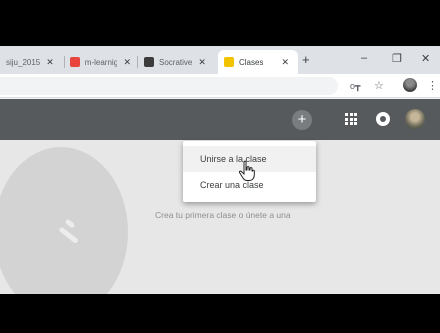 This screenshot has height=333, width=440. What do you see at coordinates (64, 220) in the screenshot?
I see `empty-state-illustration` at bounding box center [64, 220].